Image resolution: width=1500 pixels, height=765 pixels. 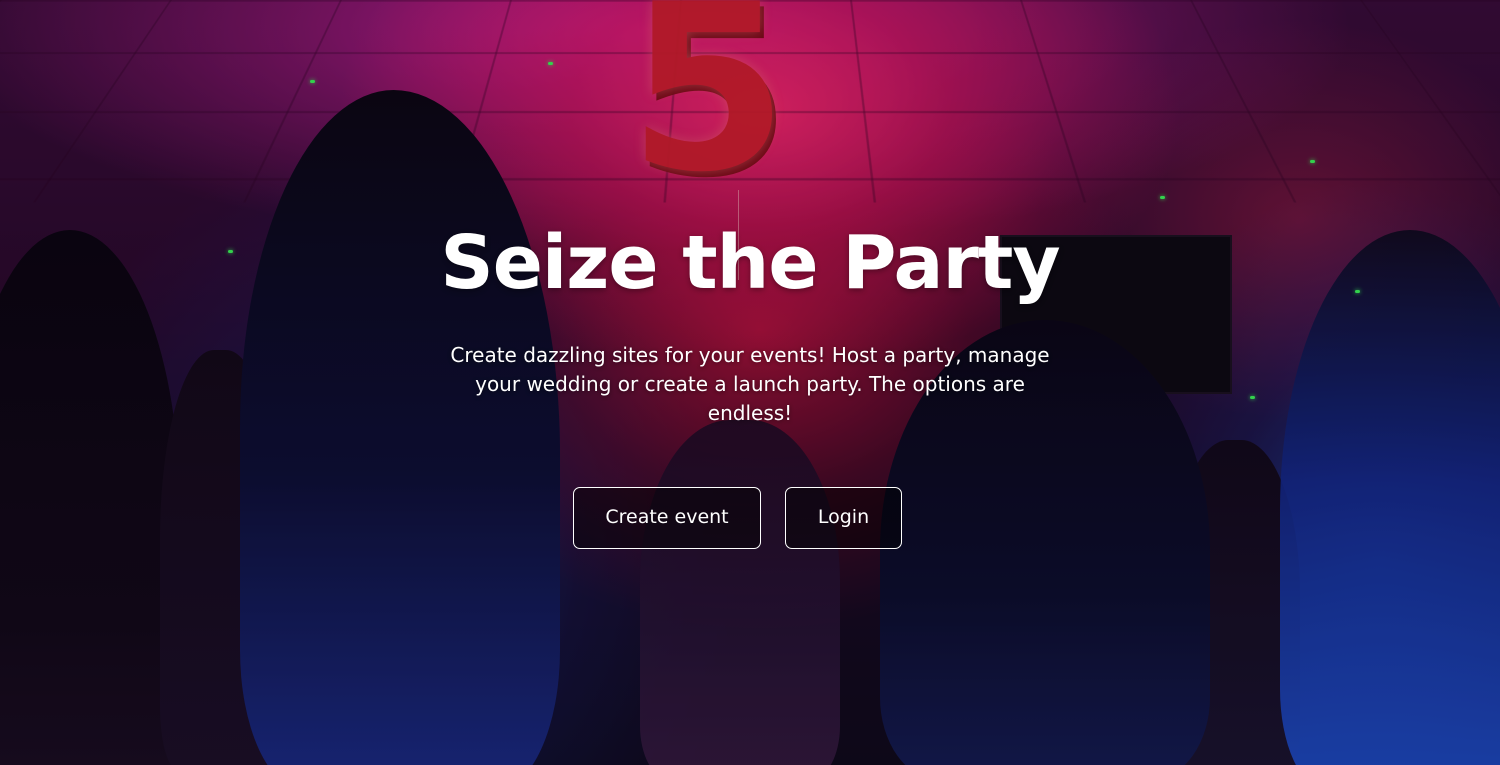 I want to click on create-event-button: Create event, so click(x=667, y=518).